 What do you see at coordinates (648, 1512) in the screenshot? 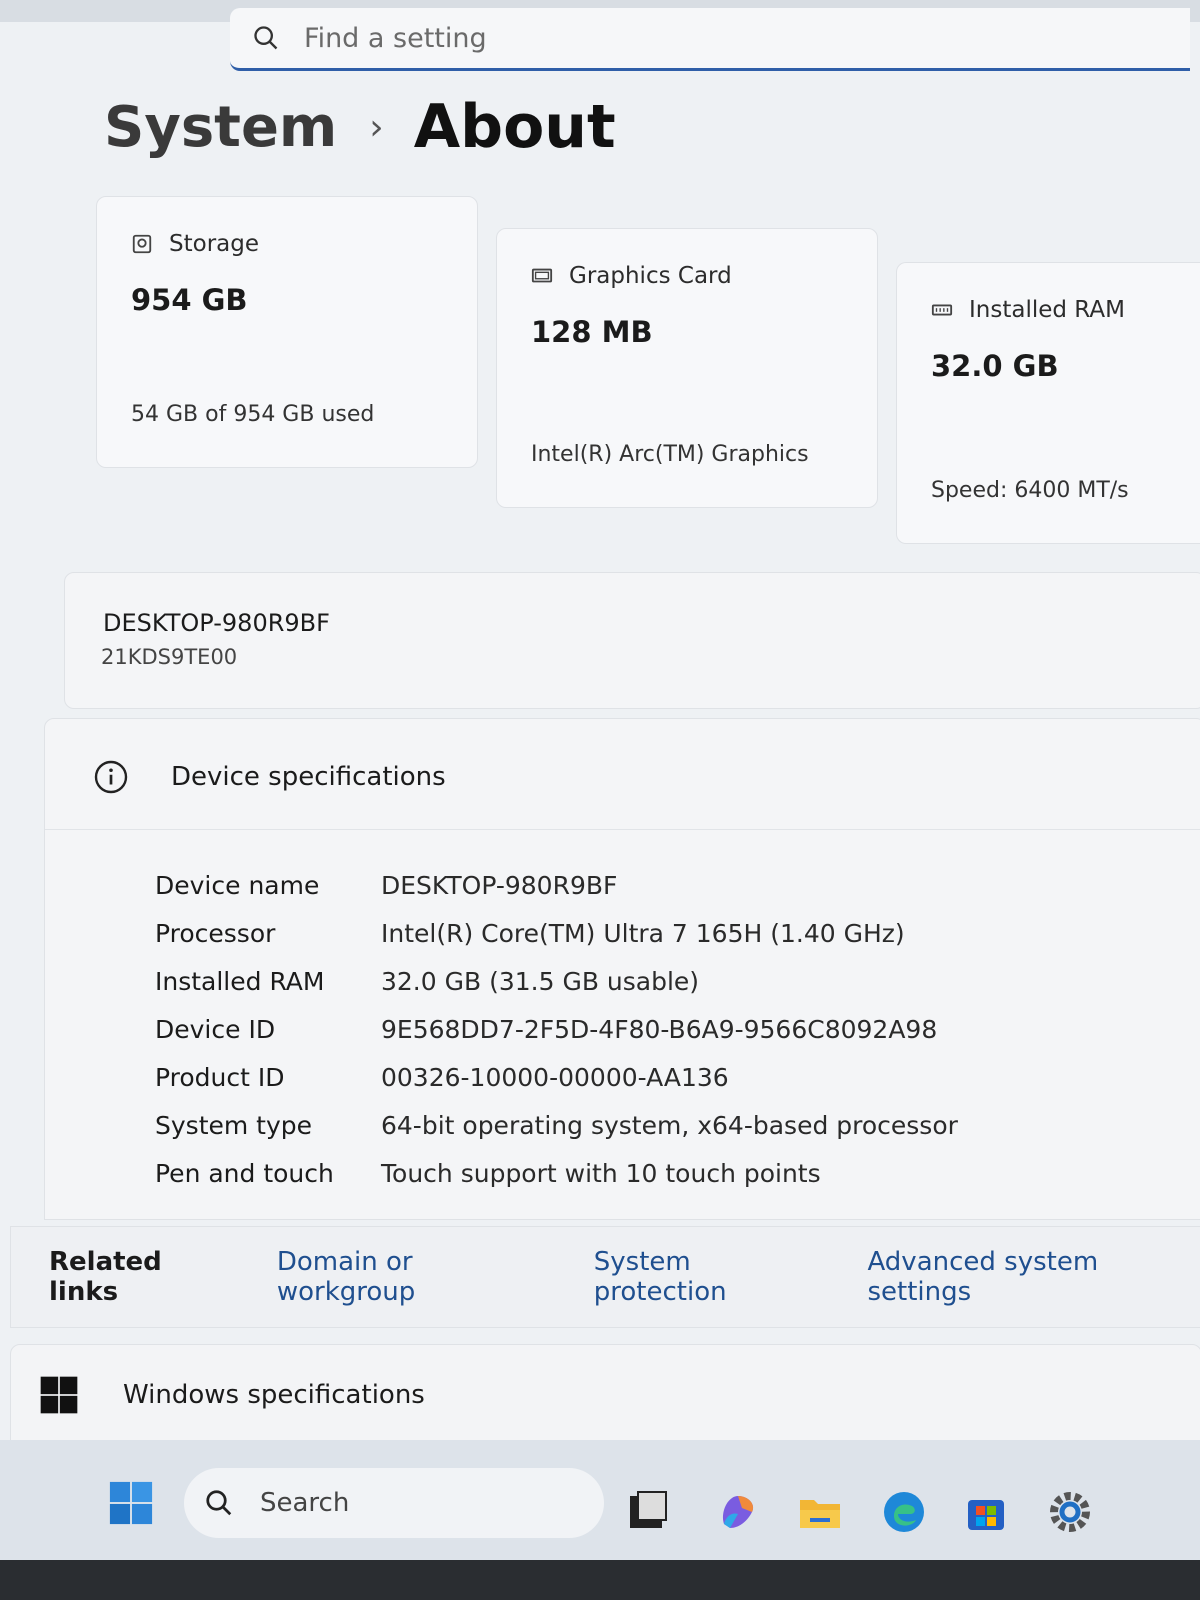
I see `task-view-icon` at bounding box center [648, 1512].